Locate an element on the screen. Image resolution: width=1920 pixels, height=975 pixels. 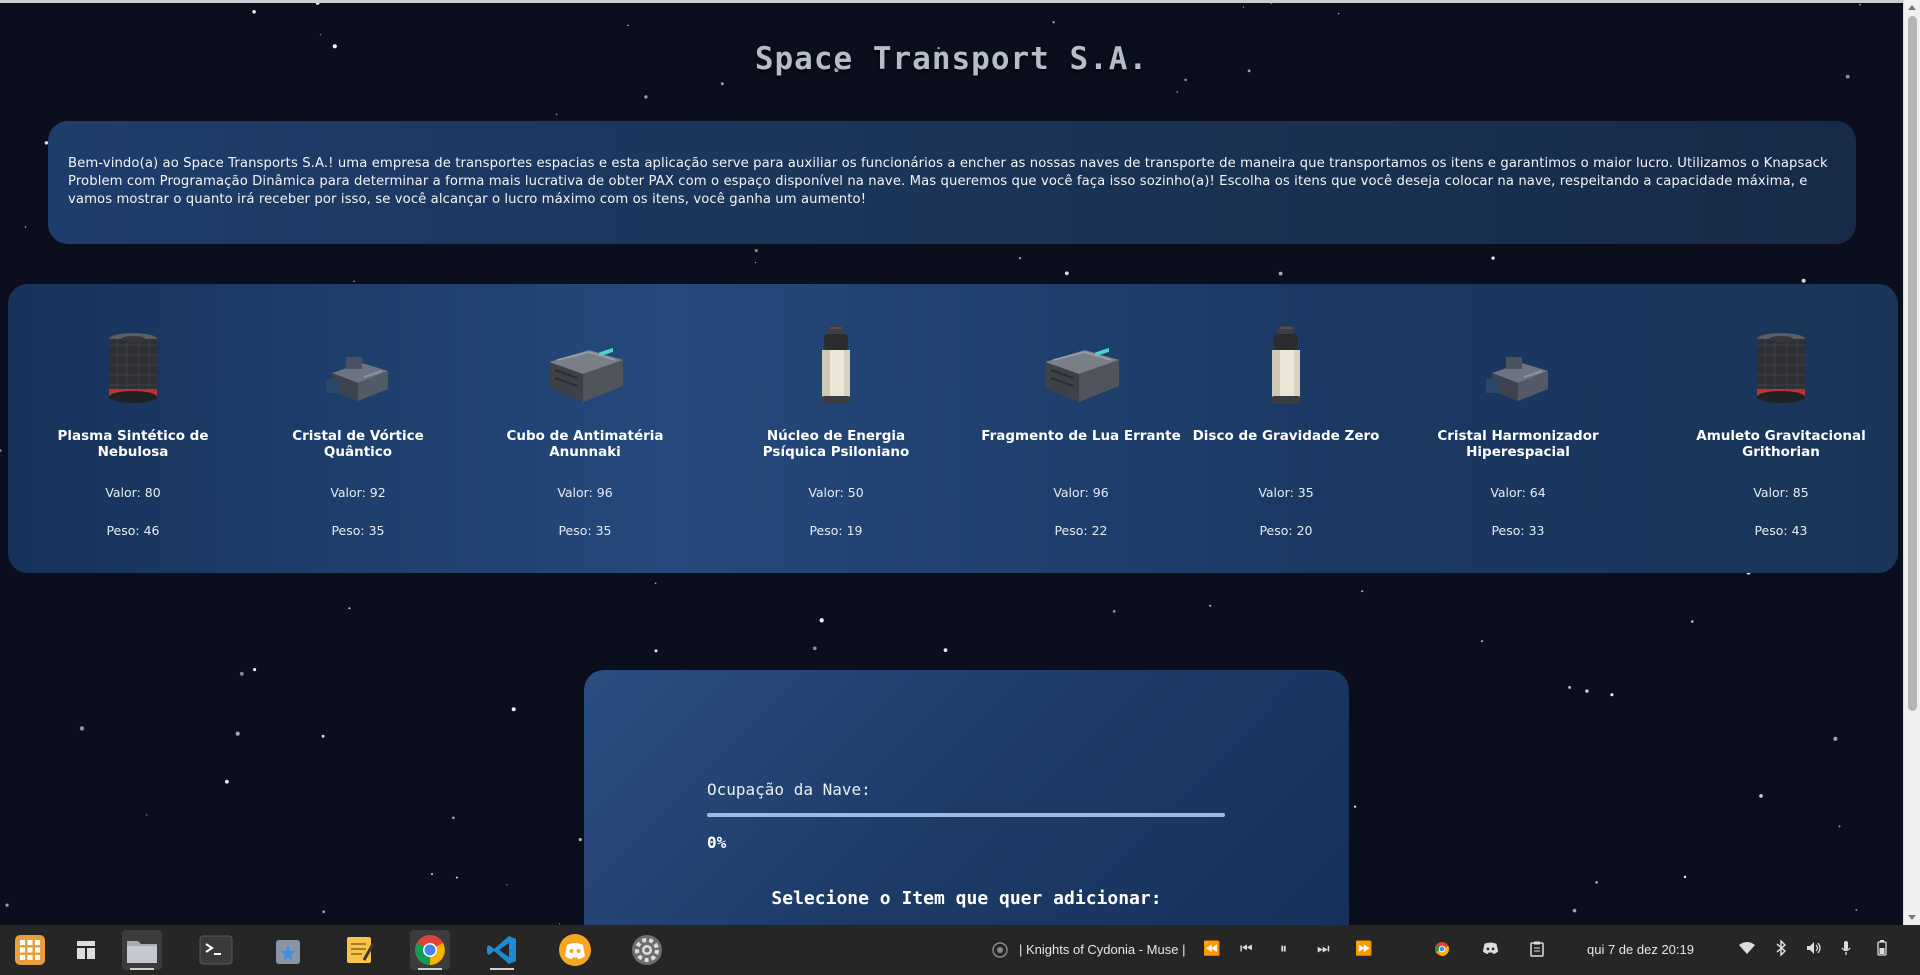
item-weight: Peso: 20 is located at coordinates (1286, 530).